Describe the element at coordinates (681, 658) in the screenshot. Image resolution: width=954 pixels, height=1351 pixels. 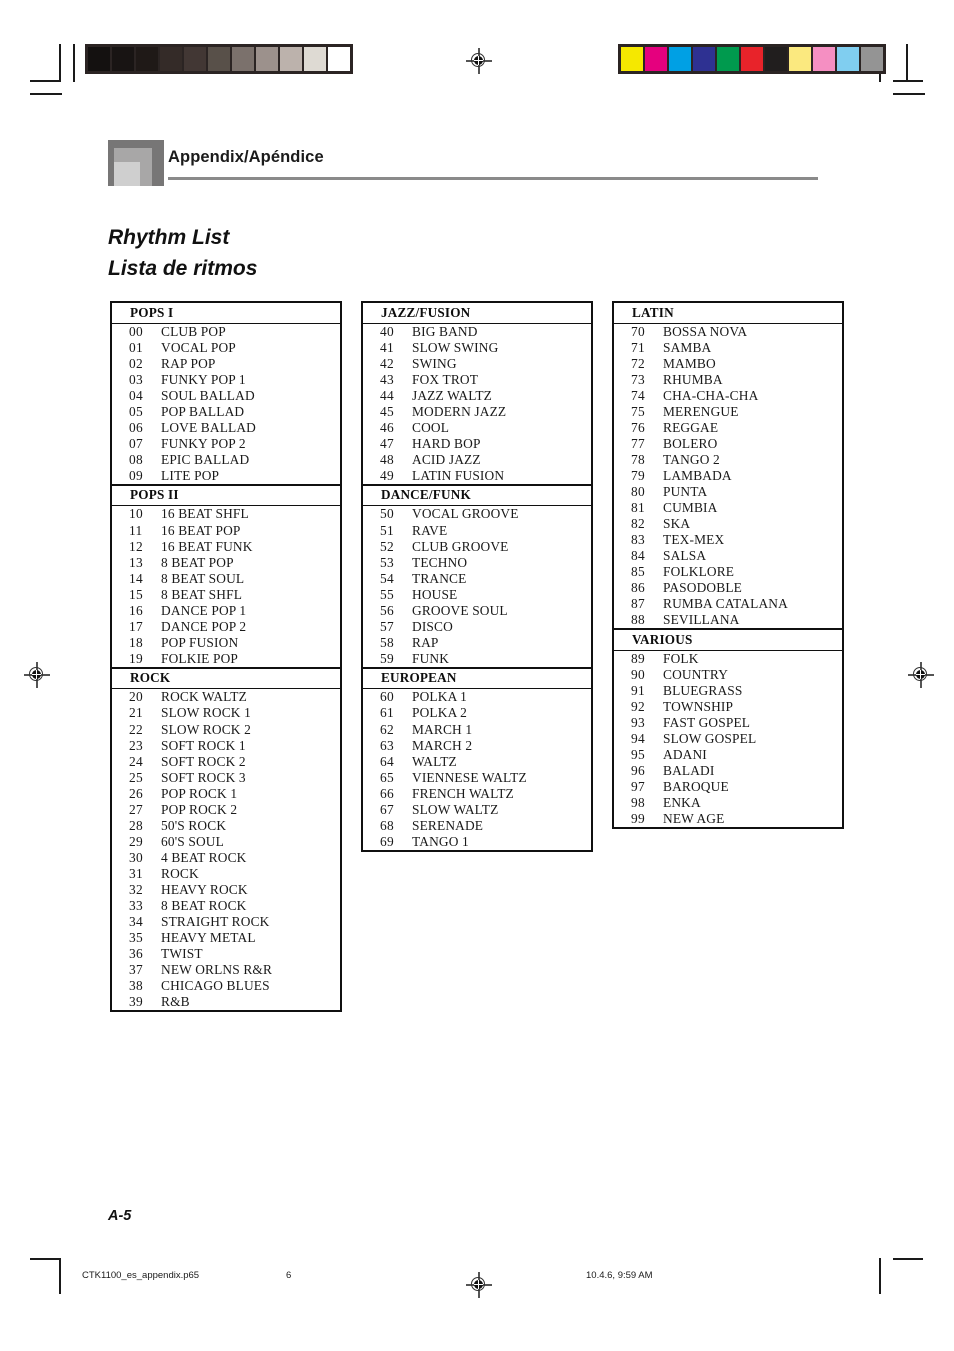
I see `rhythm-name: FOLK` at that location.